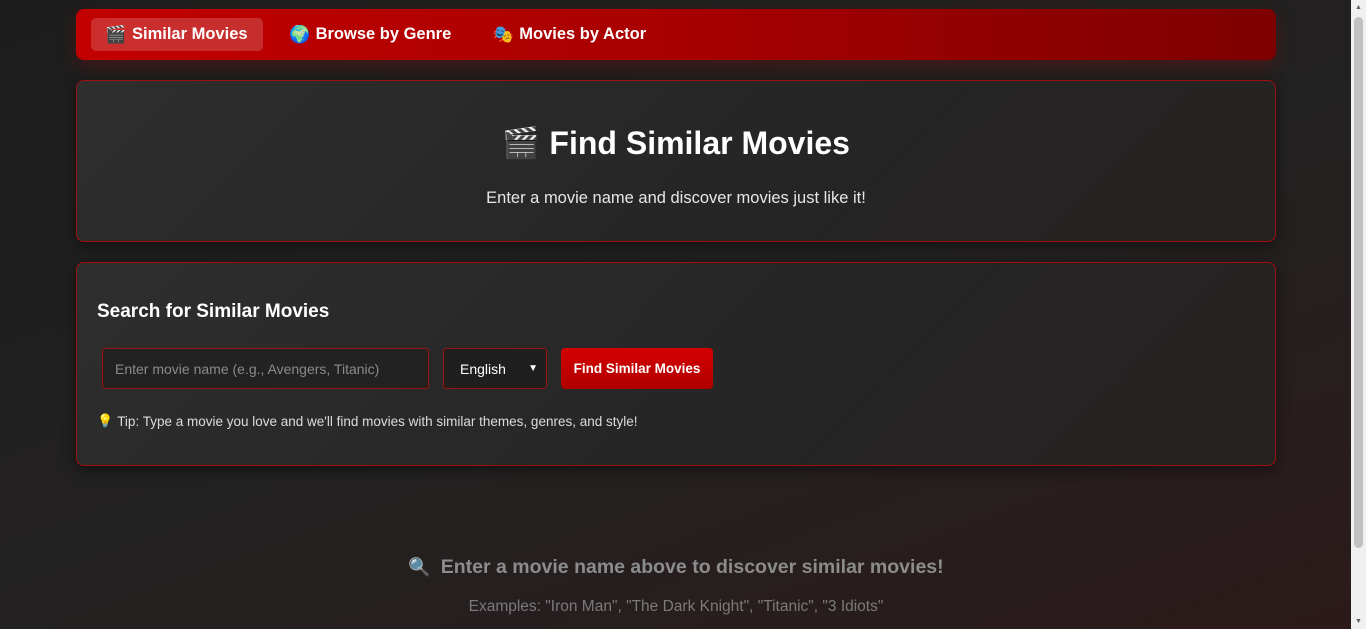 The height and width of the screenshot is (629, 1366). I want to click on nav-tab-label: Browse by Genre, so click(383, 34).